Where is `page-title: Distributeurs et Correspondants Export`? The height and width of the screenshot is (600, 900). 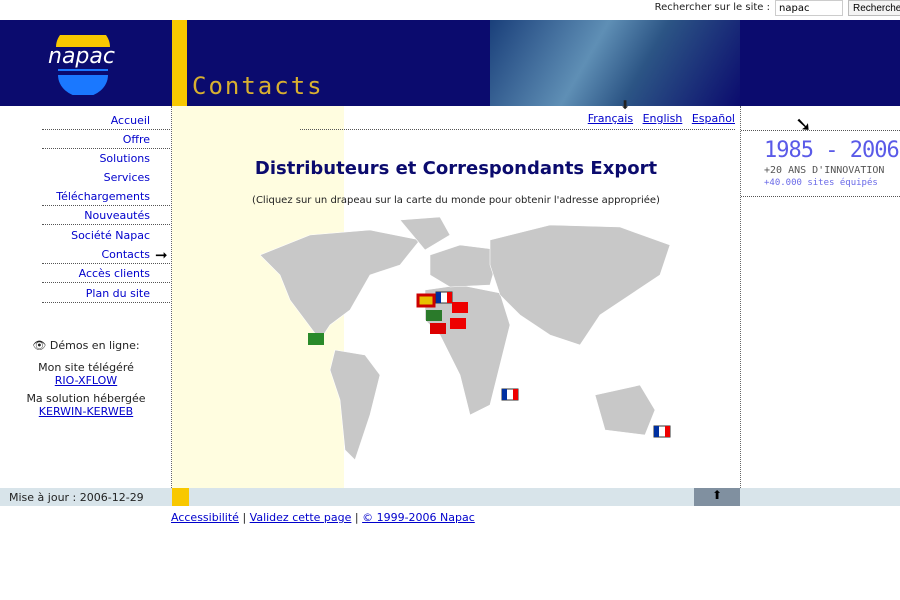
page-title: Distributeurs et Correspondants Export is located at coordinates (456, 168).